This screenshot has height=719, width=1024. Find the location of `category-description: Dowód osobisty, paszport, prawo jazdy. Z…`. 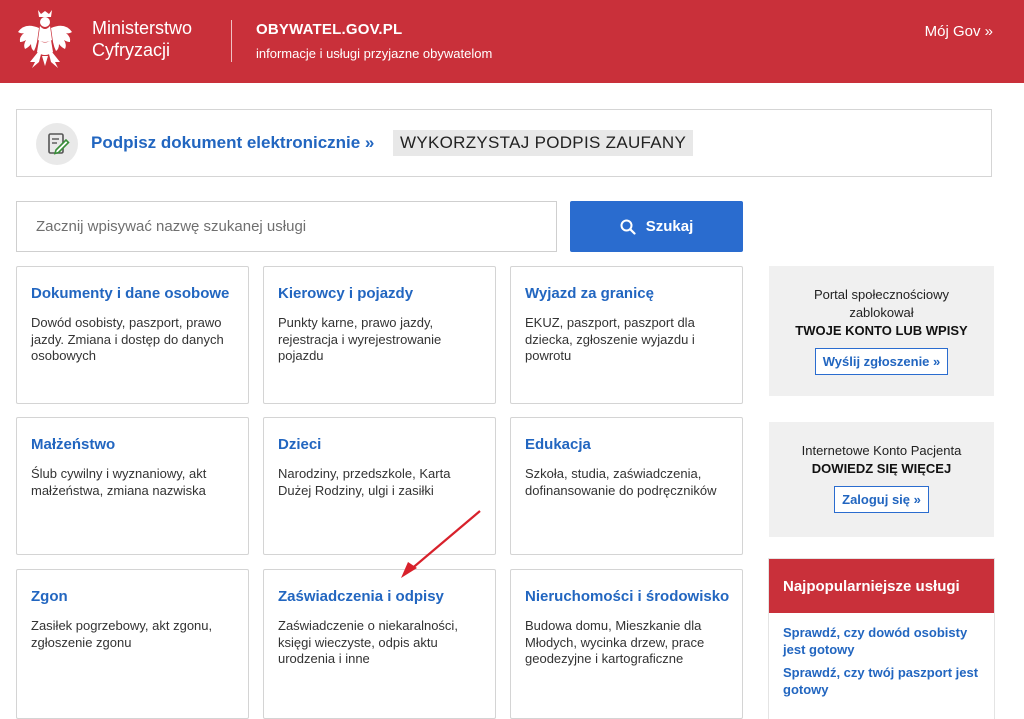

category-description: Dowód osobisty, paszport, prawo jazdy. Z… is located at coordinates (127, 339).